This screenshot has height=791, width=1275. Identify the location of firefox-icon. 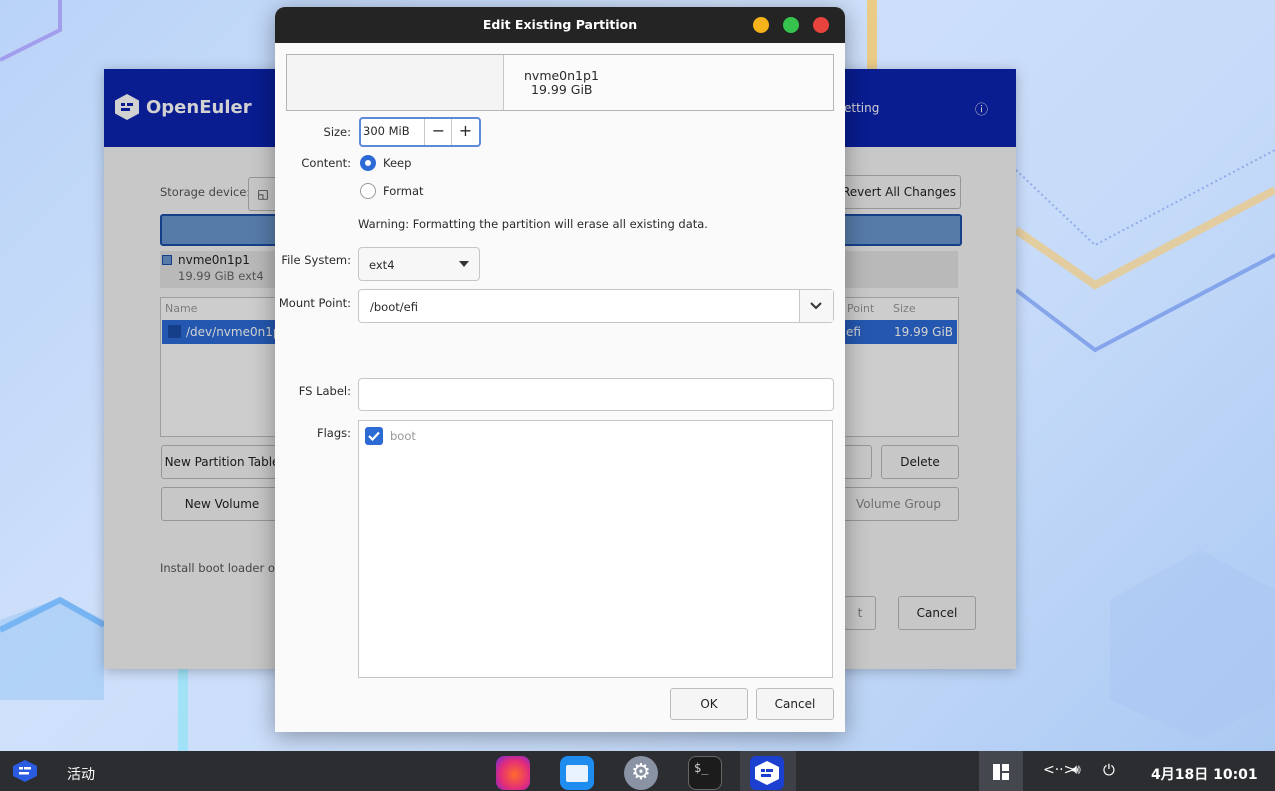
(513, 773).